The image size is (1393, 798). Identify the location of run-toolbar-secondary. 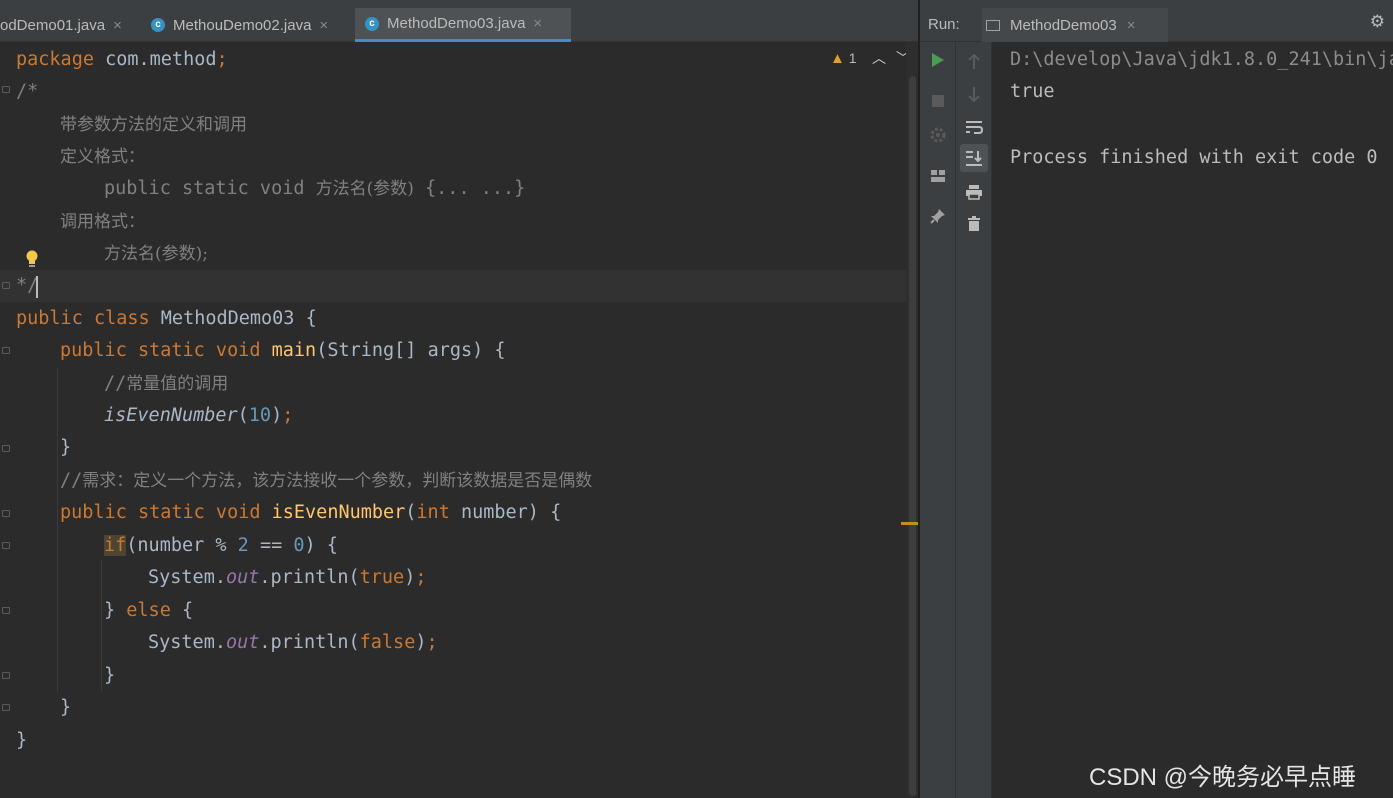
(974, 420).